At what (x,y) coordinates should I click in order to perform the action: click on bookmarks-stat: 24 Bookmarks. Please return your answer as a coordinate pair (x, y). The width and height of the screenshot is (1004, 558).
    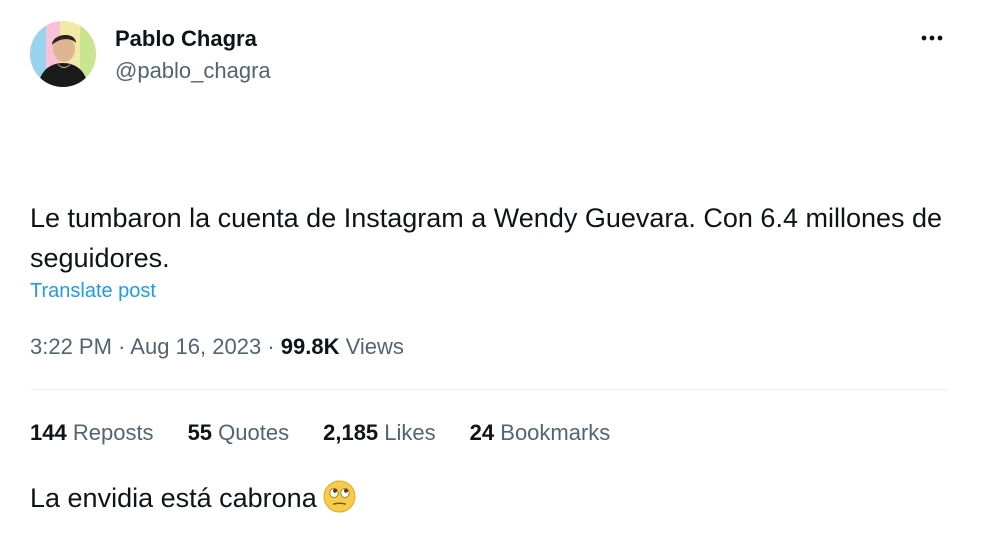
    Looking at the image, I should click on (540, 433).